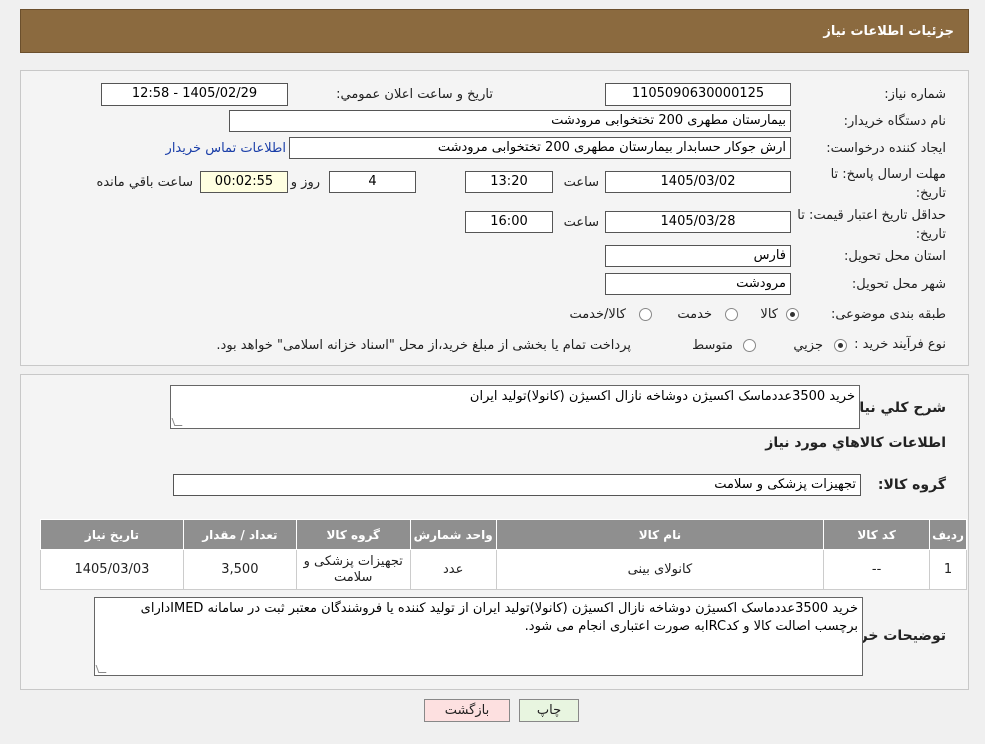  What do you see at coordinates (244, 182) in the screenshot?
I see `remaining-time-field: 00:02:55` at bounding box center [244, 182].